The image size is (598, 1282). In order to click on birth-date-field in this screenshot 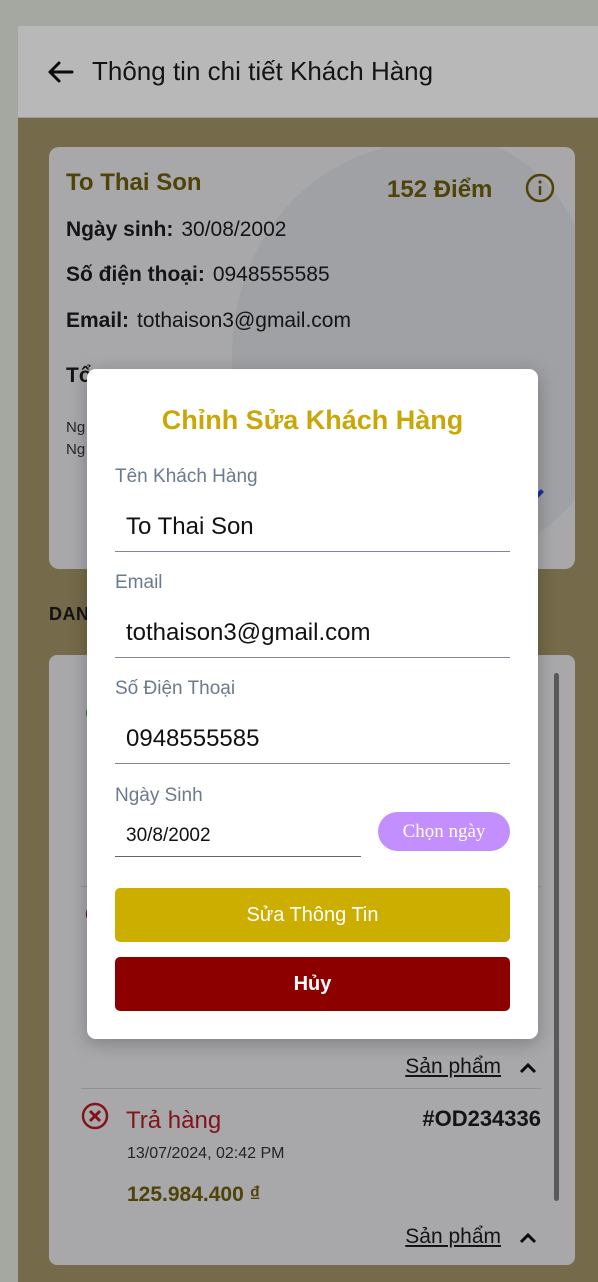, I will do `click(238, 836)`.